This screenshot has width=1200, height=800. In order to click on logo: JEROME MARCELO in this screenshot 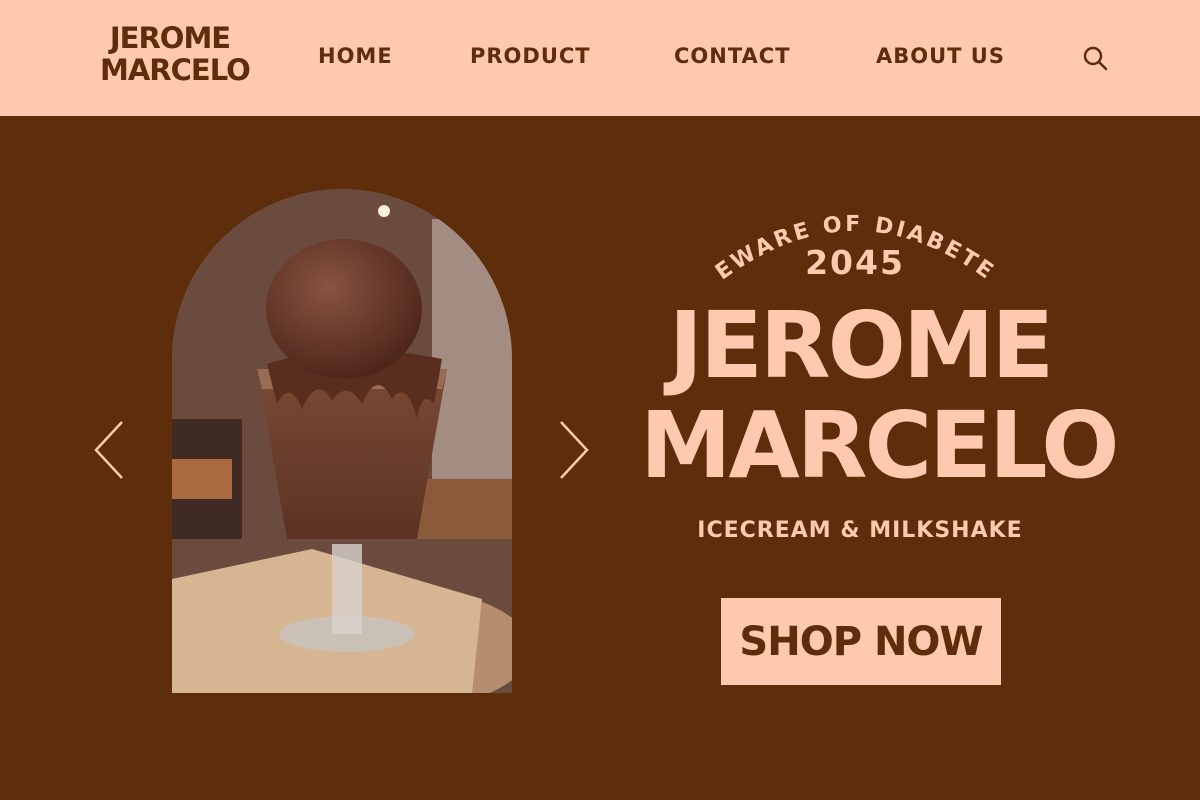, I will do `click(175, 57)`.